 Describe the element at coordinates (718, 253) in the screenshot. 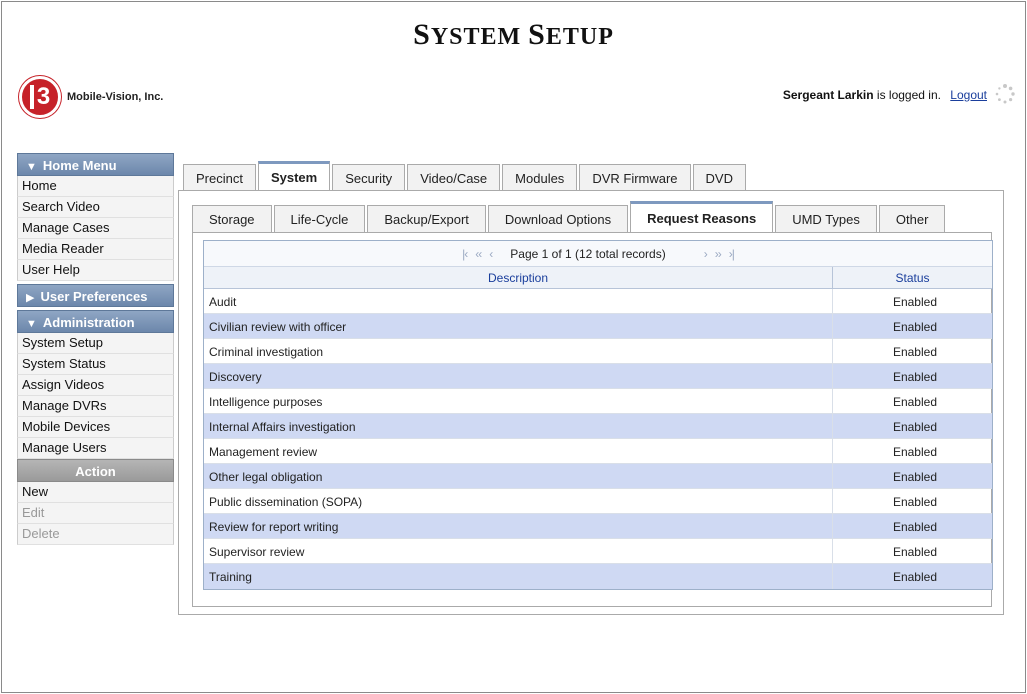

I see `next-ten-pages-icon: ››` at that location.